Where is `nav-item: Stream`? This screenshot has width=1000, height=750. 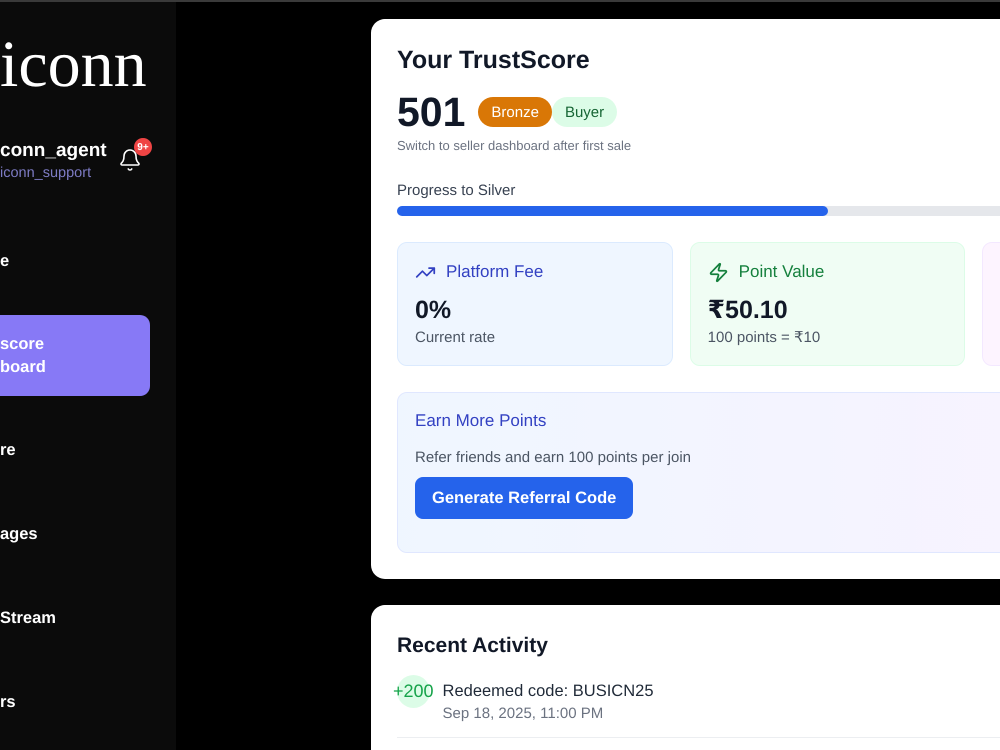
nav-item: Stream is located at coordinates (75, 618).